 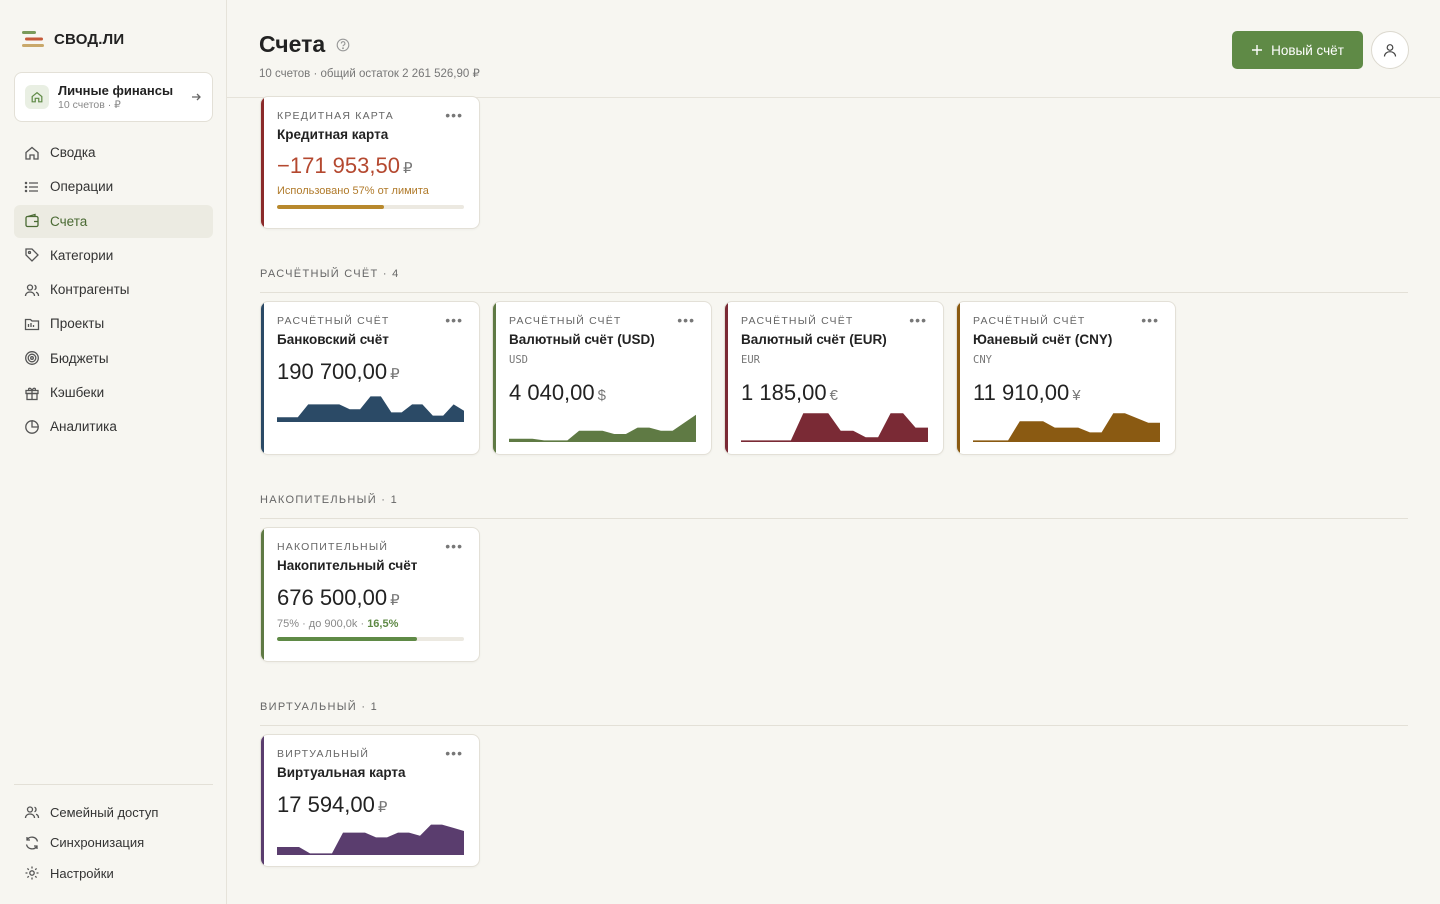 I want to click on users-icon, so click(x=32, y=290).